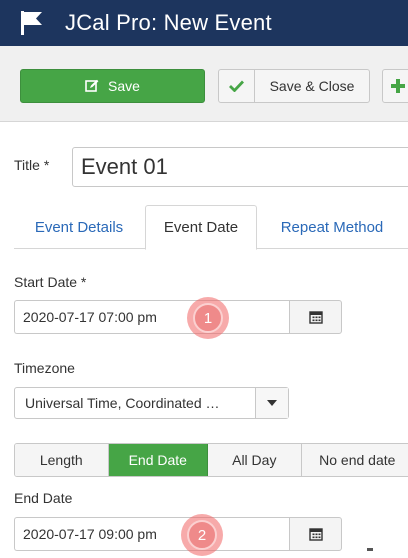  Describe the element at coordinates (332, 227) in the screenshot. I see `tab-repeat-method: Repeat Method` at that location.